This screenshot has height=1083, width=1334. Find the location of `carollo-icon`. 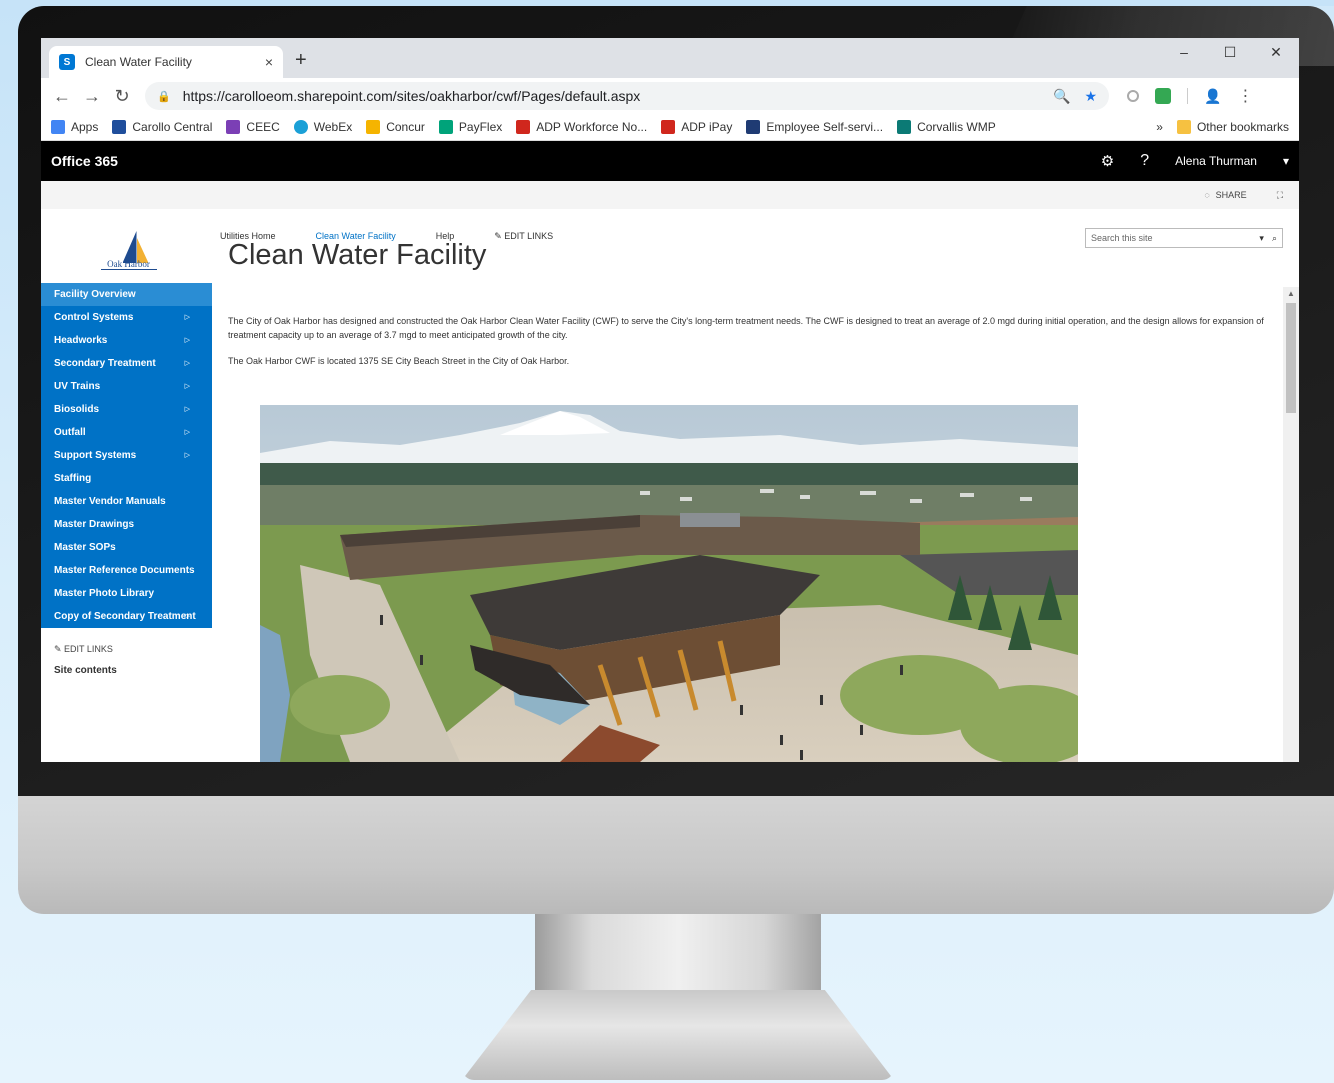

carollo-icon is located at coordinates (119, 127).